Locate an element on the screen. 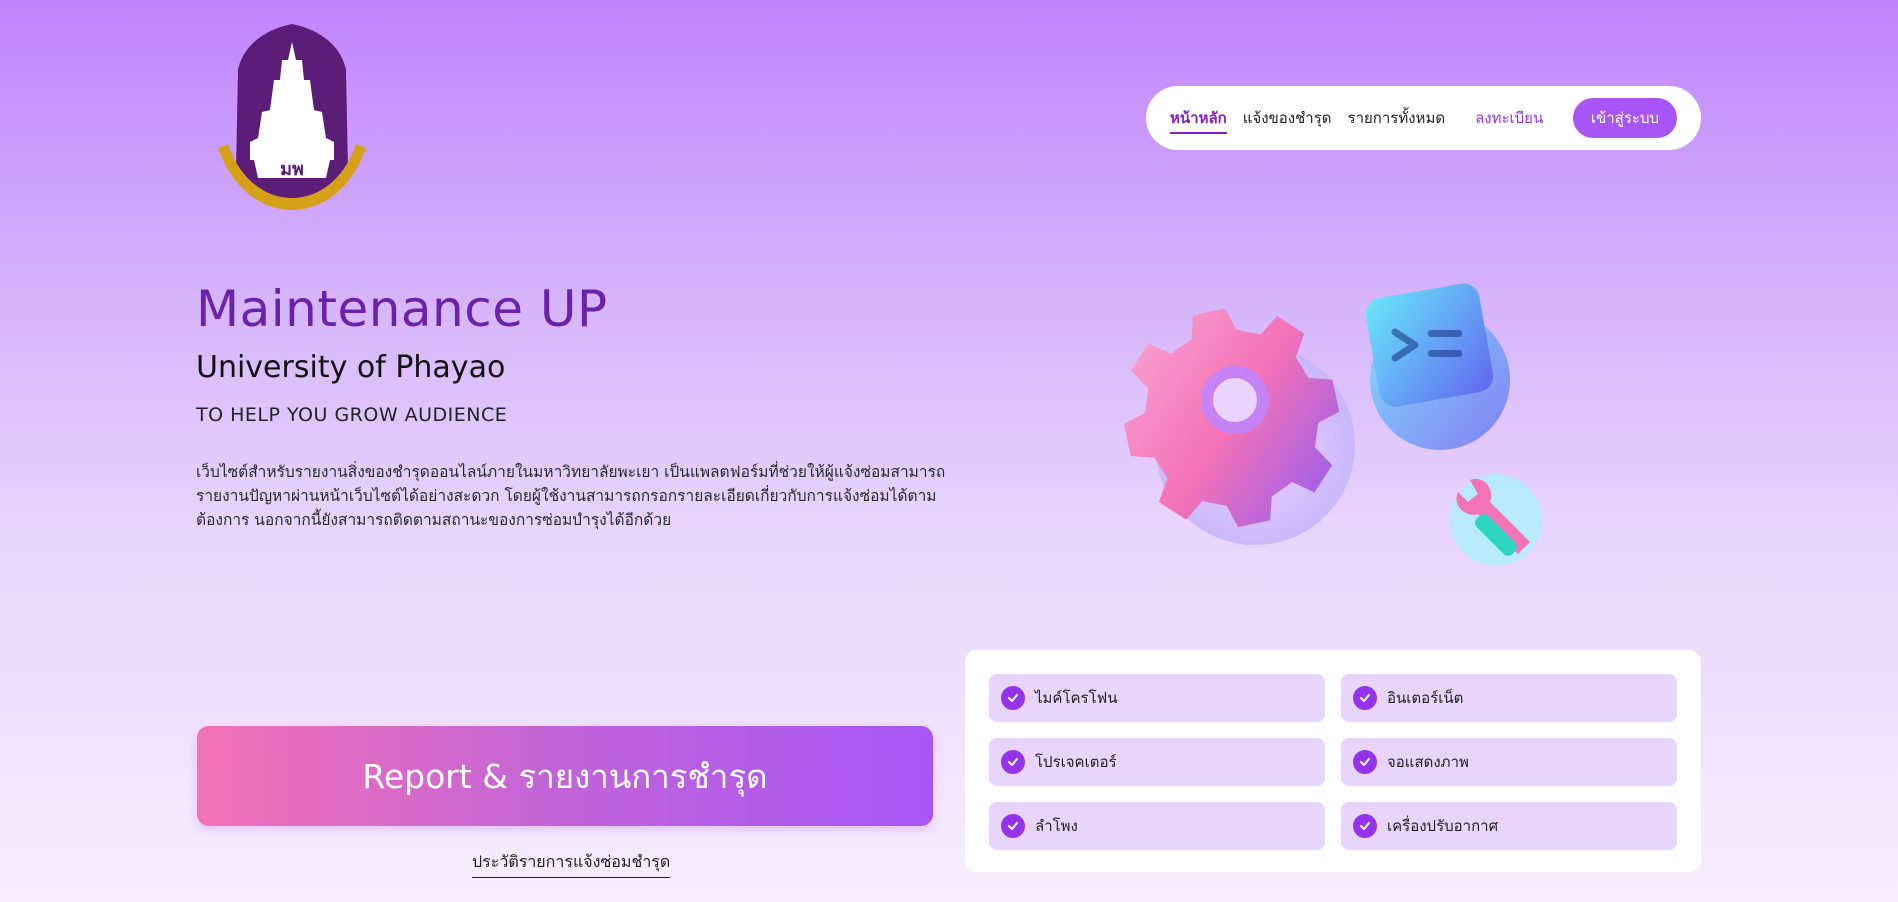 The image size is (1898, 902). nav-register: ลงทะเบียน is located at coordinates (1509, 118).